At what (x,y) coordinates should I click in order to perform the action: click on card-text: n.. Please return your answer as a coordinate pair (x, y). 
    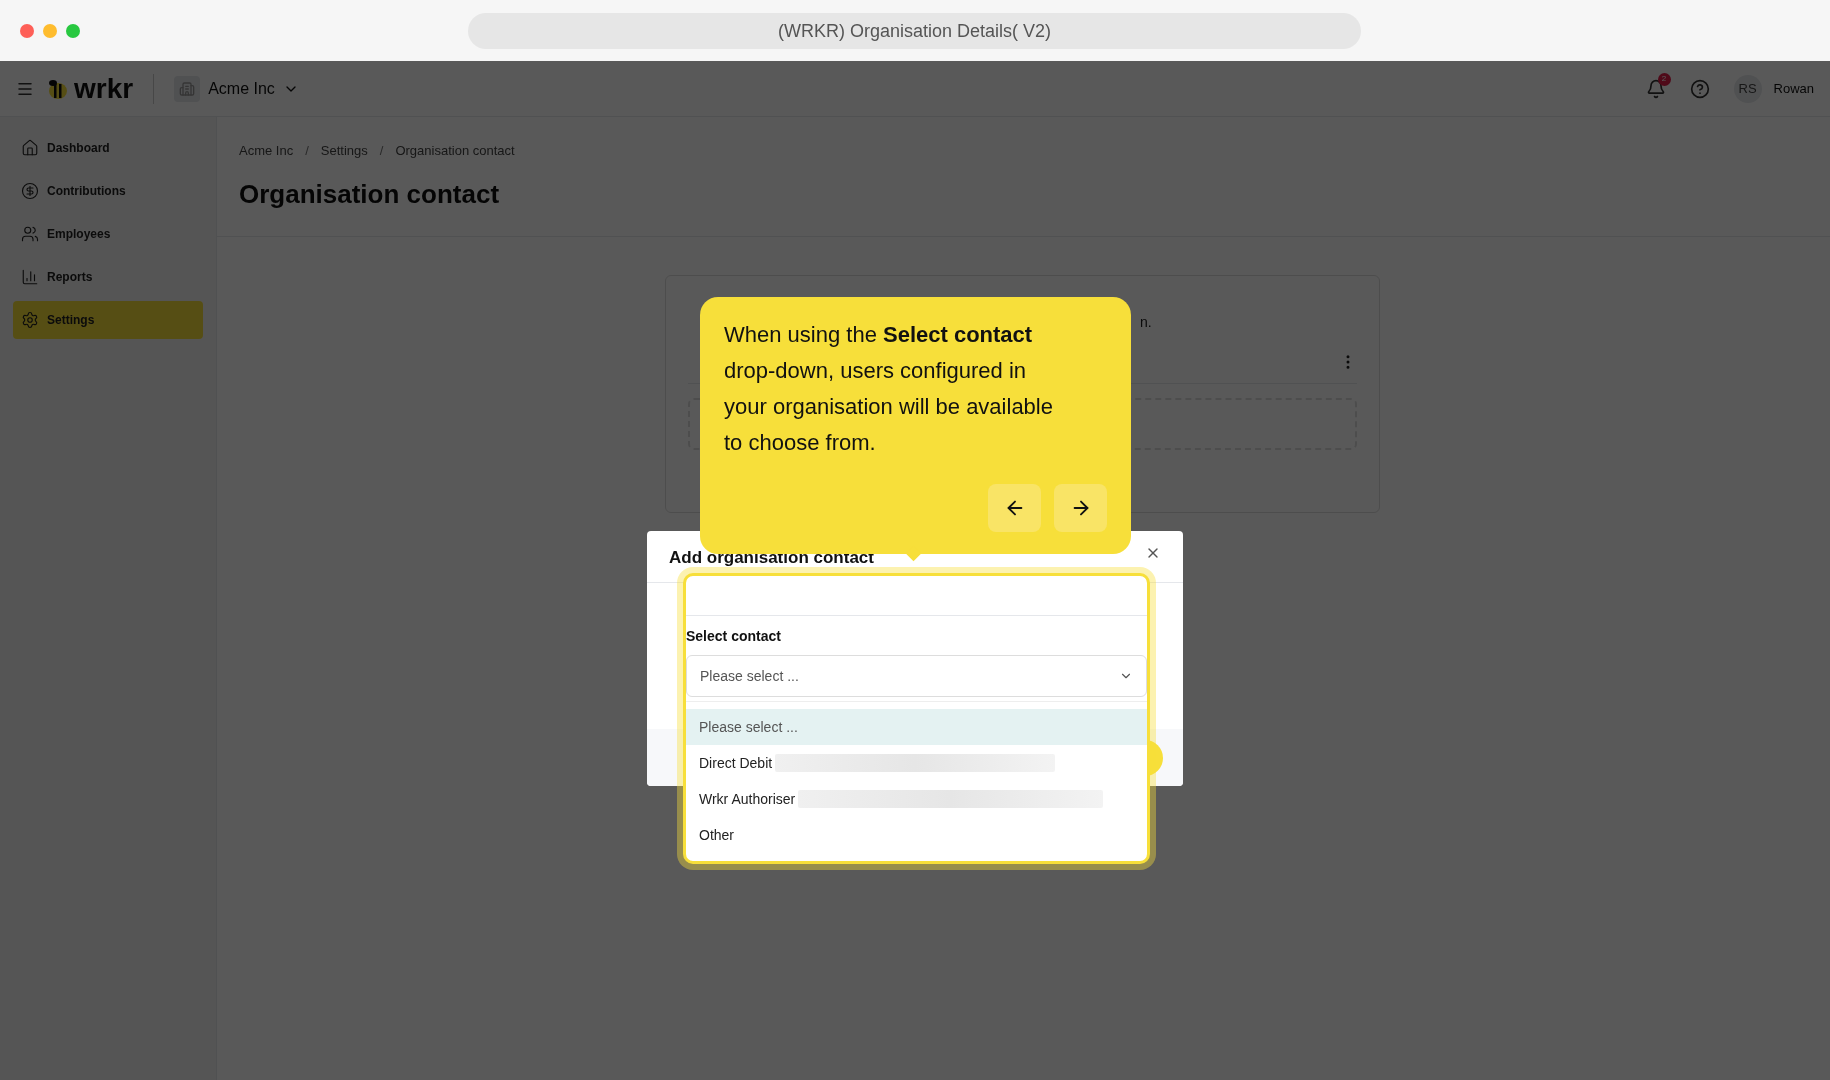
    Looking at the image, I should click on (1146, 322).